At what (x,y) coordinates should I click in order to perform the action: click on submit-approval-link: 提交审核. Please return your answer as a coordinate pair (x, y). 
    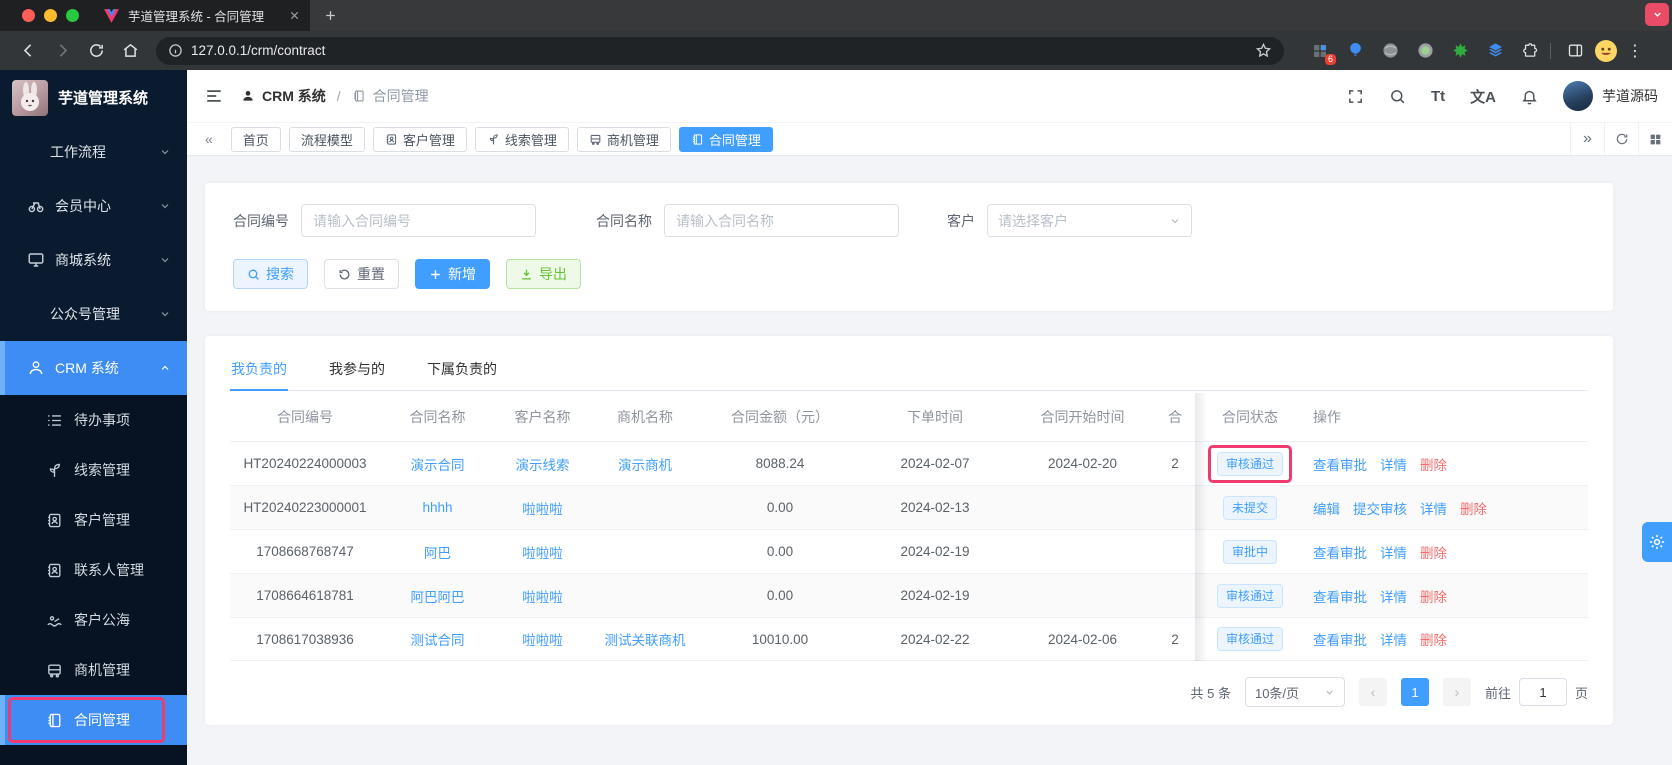
    Looking at the image, I should click on (1380, 508).